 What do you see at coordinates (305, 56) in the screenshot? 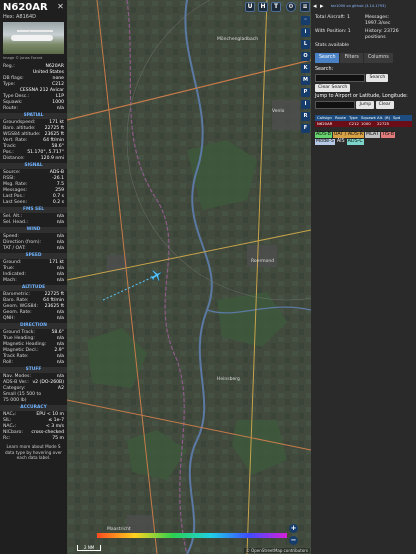
I see `map-button-o: O` at bounding box center [305, 56].